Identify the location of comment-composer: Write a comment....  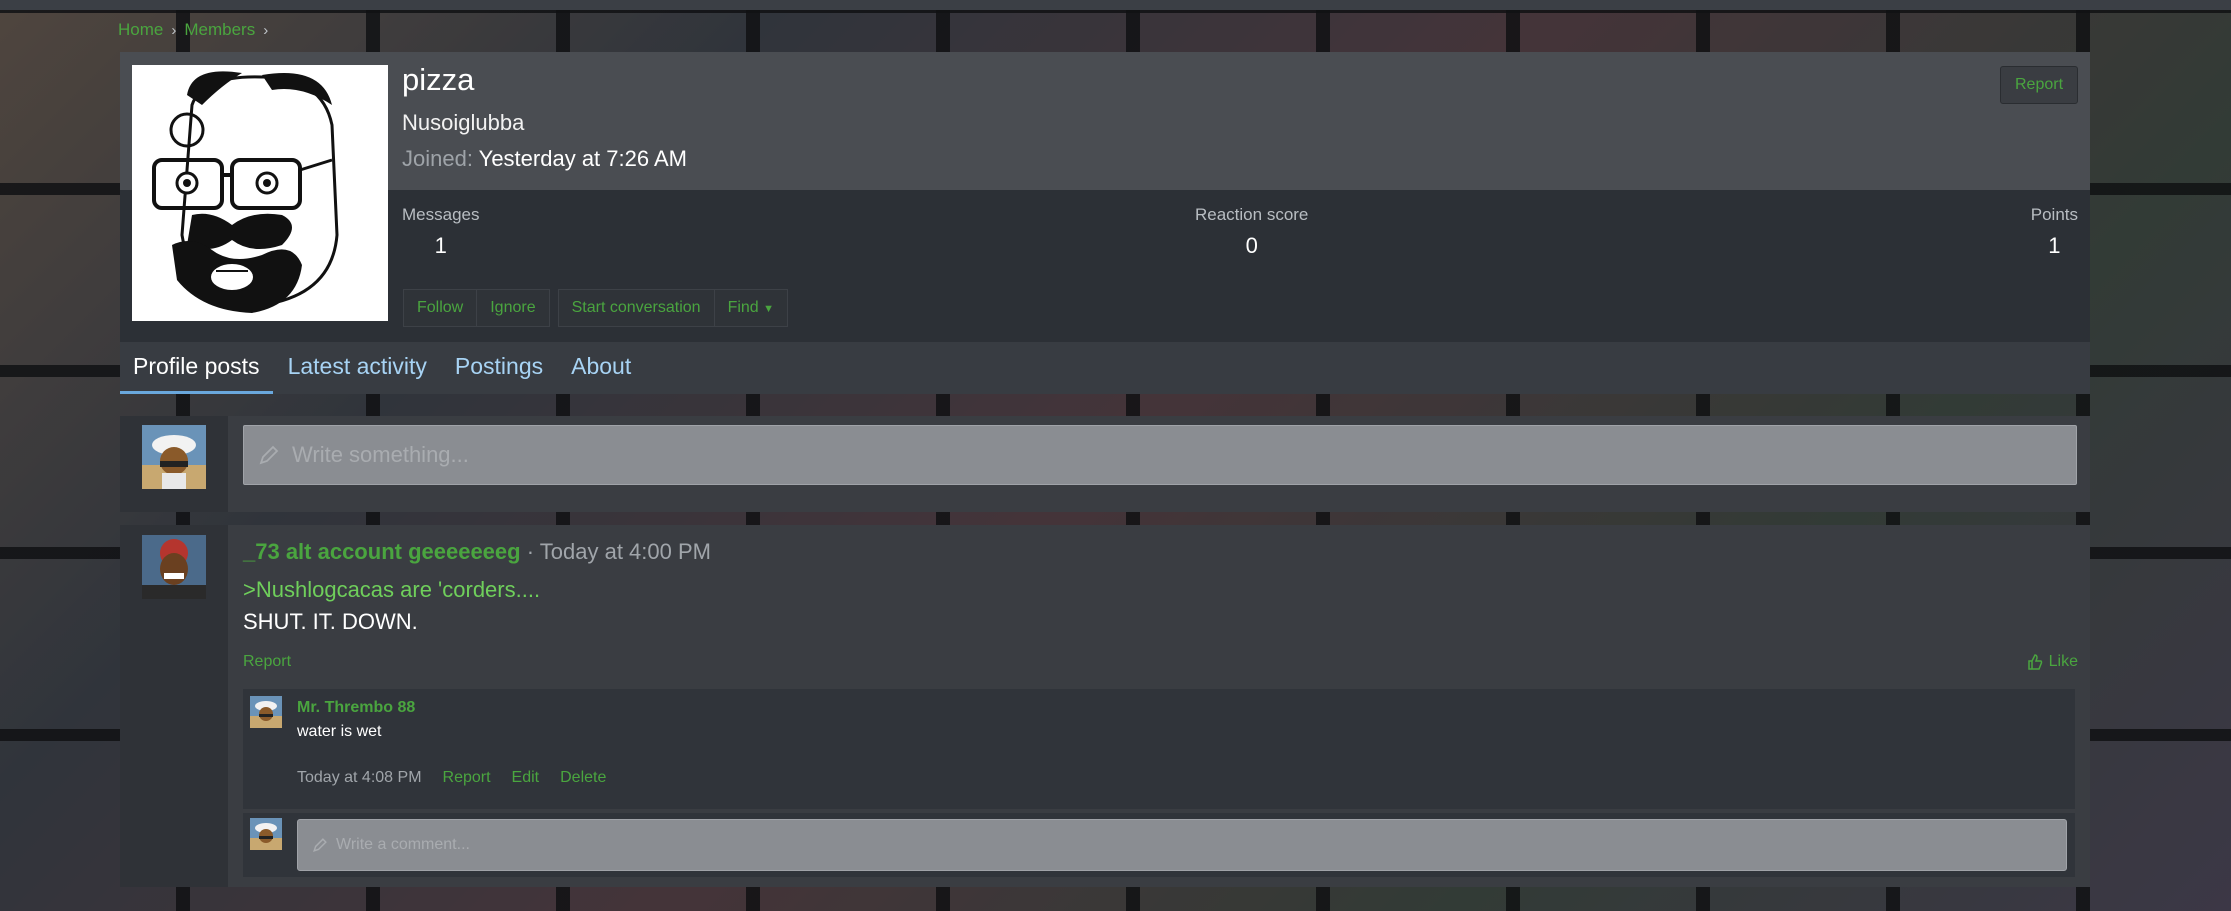
(1159, 845).